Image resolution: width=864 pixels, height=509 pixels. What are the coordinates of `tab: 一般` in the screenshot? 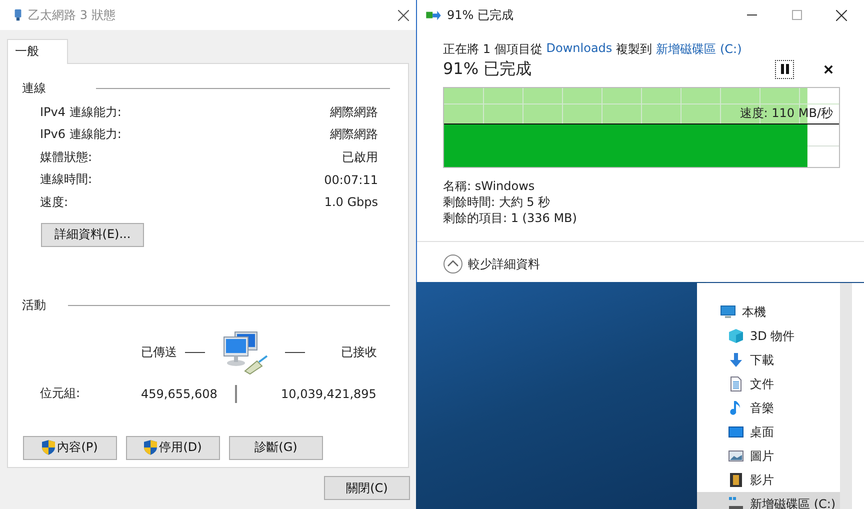 It's located at (37, 51).